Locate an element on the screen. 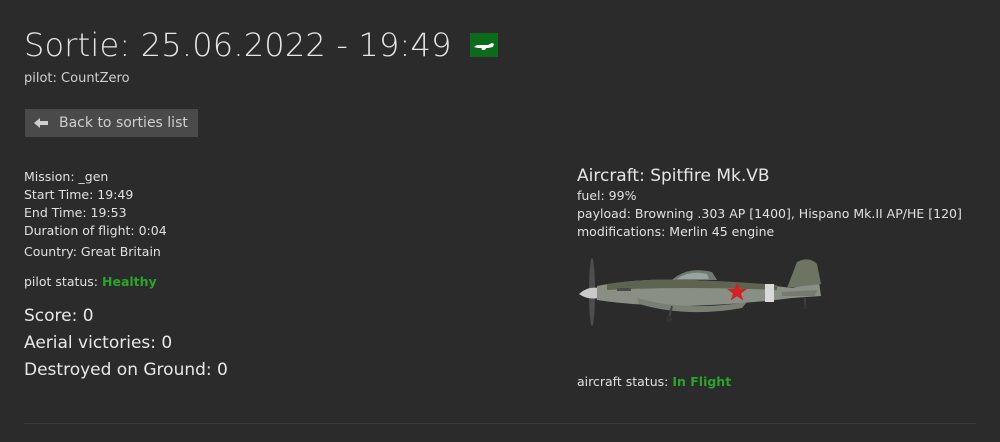 Image resolution: width=1000 pixels, height=442 pixels. aircraft-type-badge is located at coordinates (483, 45).